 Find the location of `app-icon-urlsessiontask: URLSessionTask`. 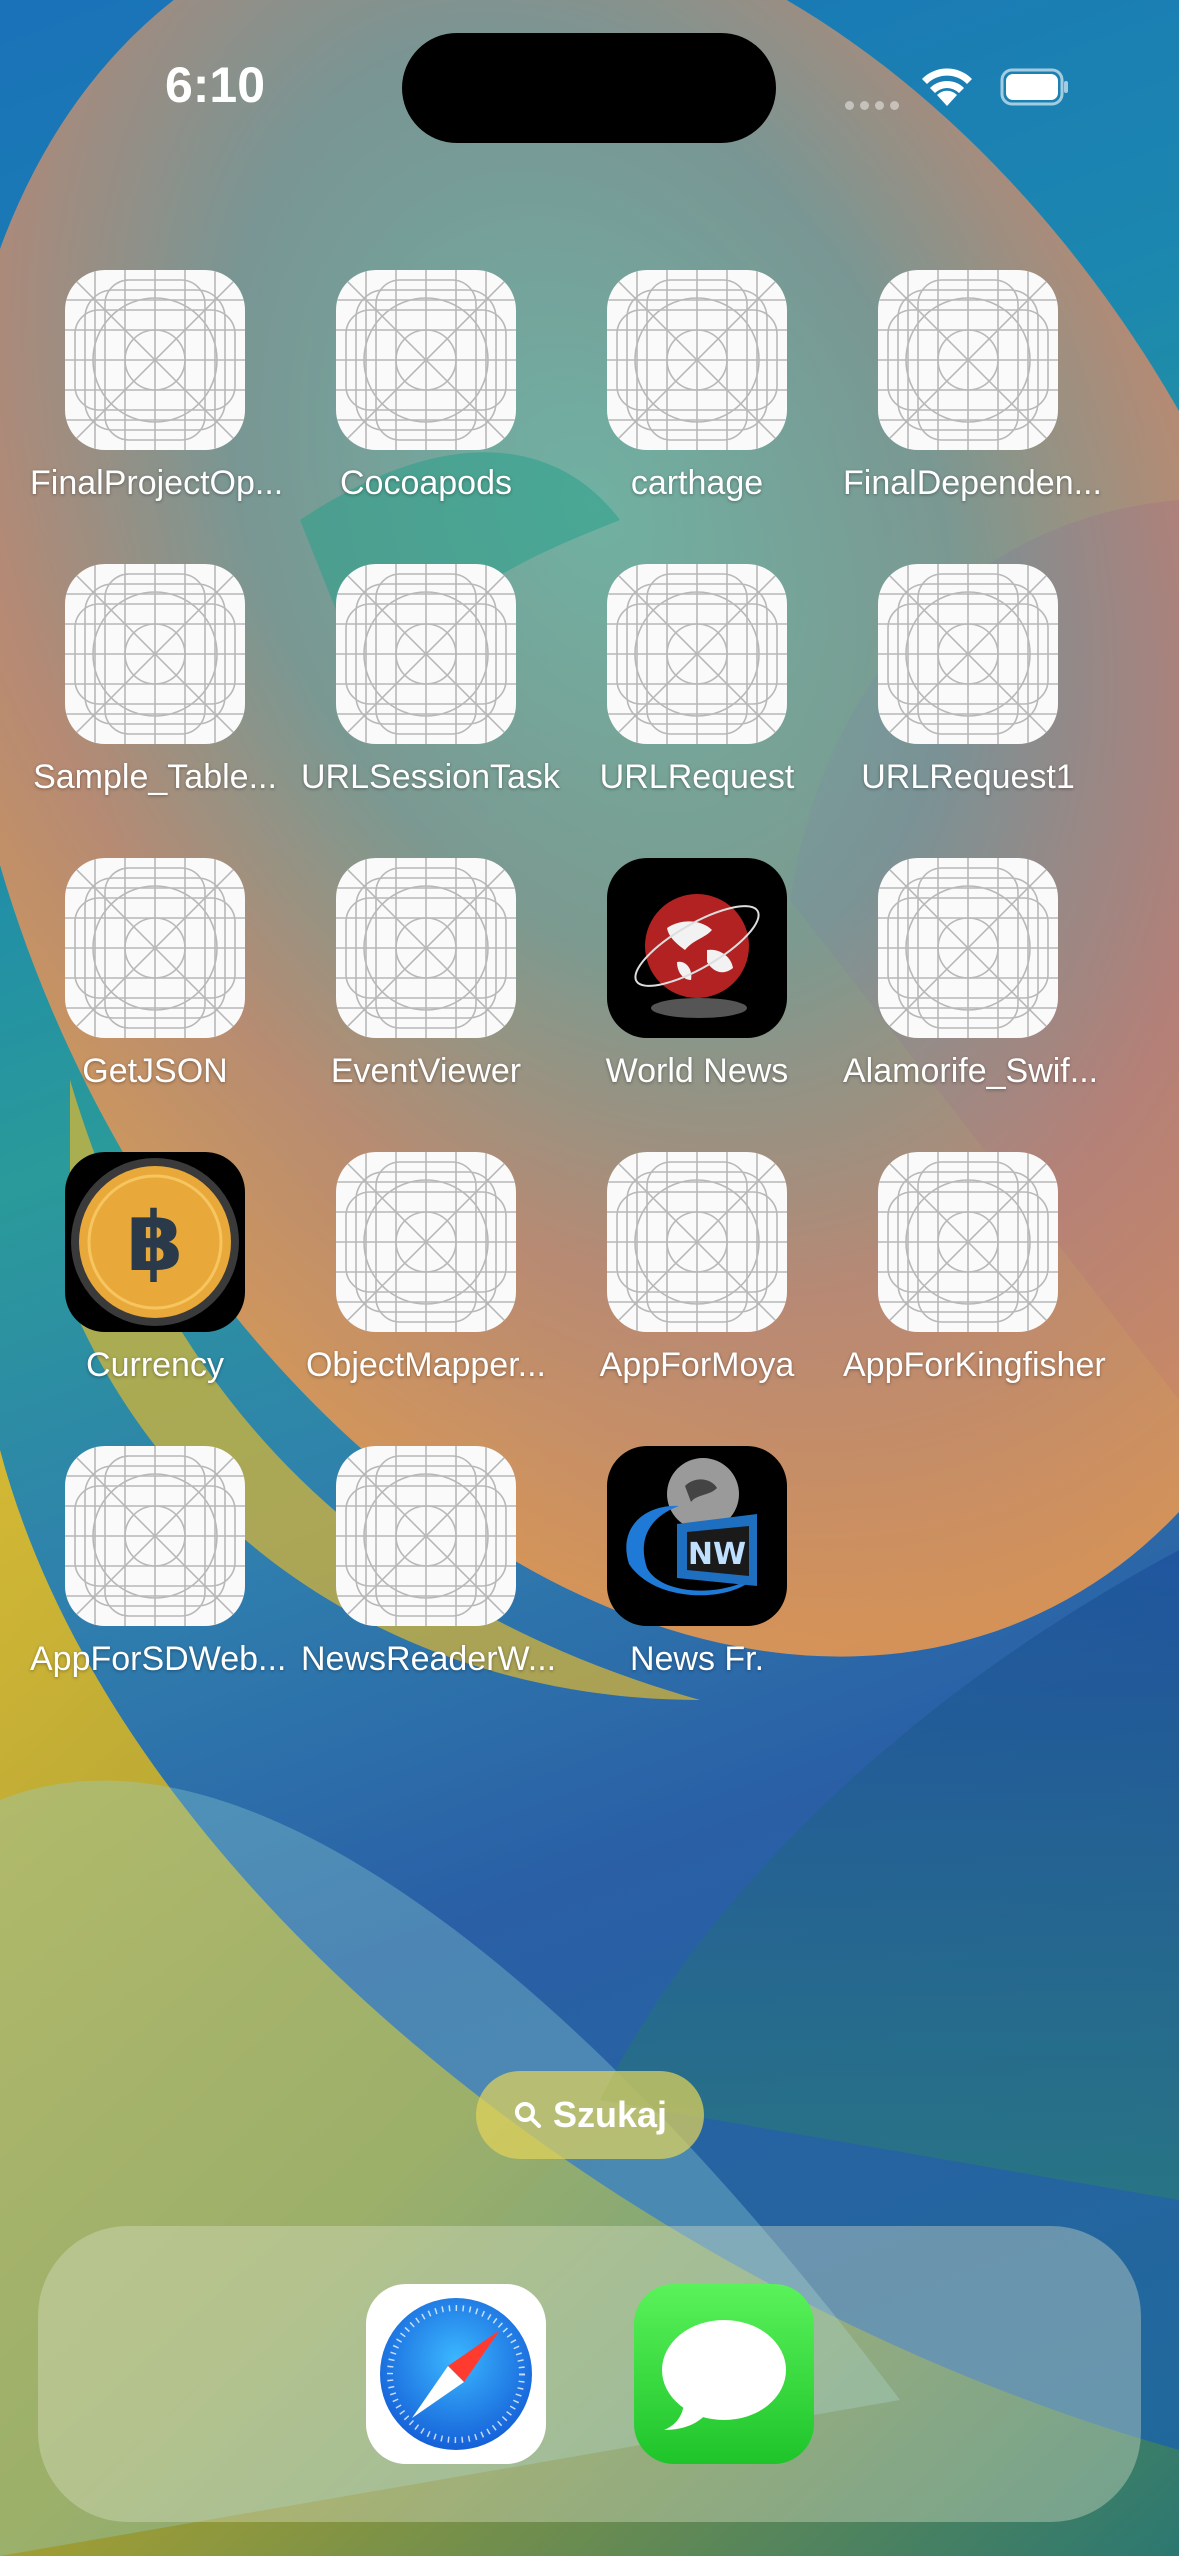

app-icon-urlsessiontask: URLSessionTask is located at coordinates (419, 694).